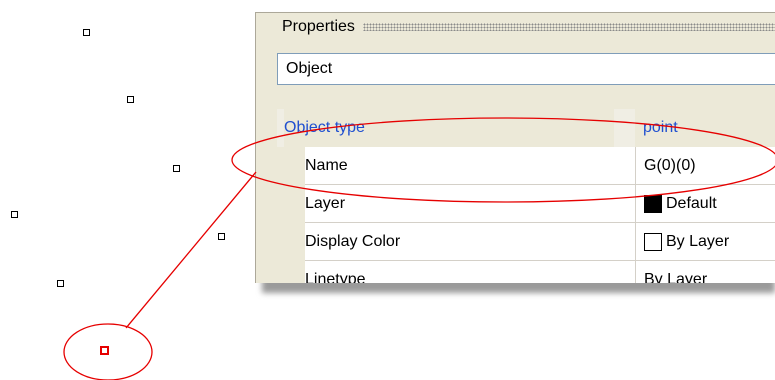 This screenshot has height=380, width=775. What do you see at coordinates (470, 204) in the screenshot?
I see `property-label: Layer` at bounding box center [470, 204].